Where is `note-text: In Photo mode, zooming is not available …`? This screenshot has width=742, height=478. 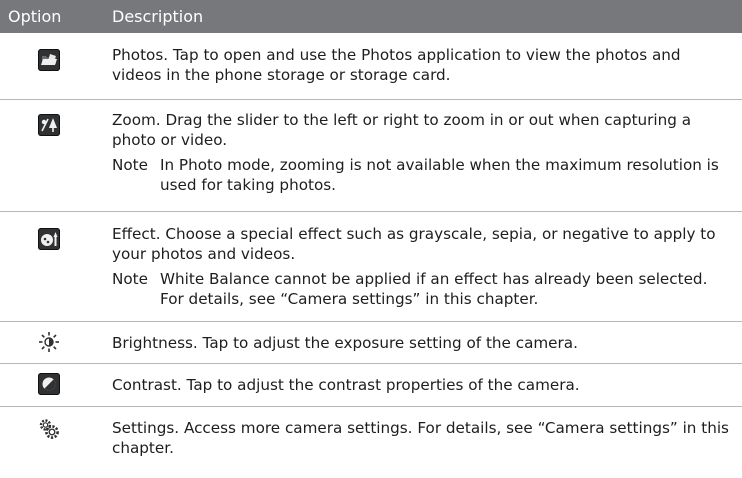 note-text: In Photo mode, zooming is not available … is located at coordinates (439, 175).